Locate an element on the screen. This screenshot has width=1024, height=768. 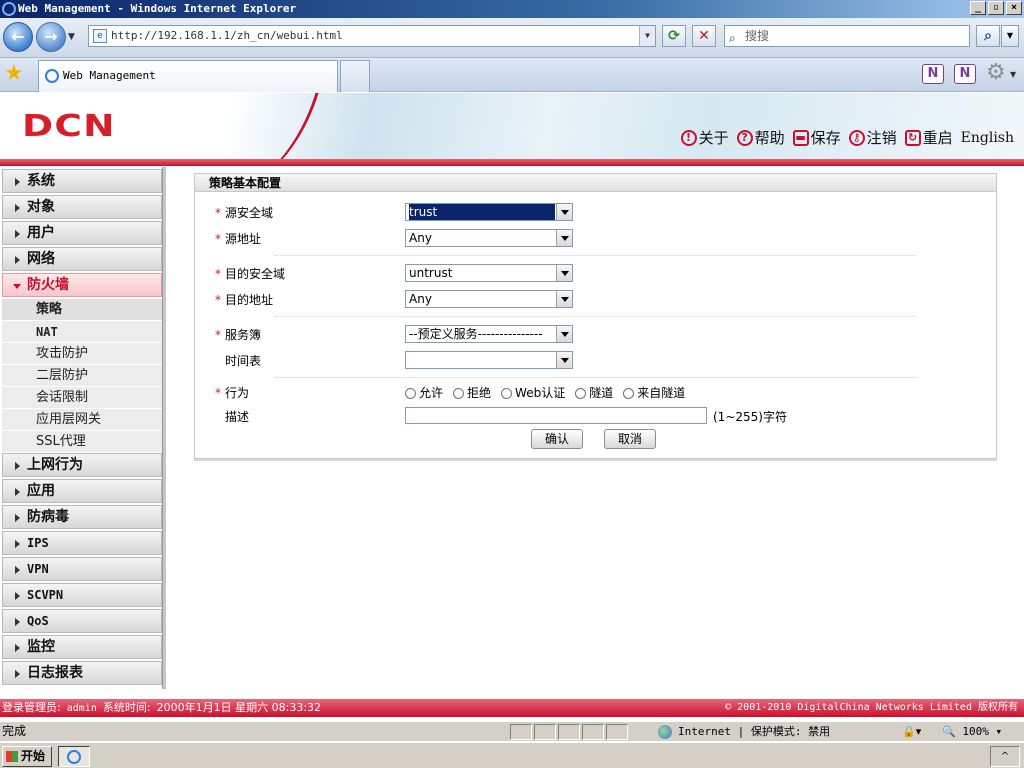
search-options-dropdown: ▼ is located at coordinates (1010, 36).